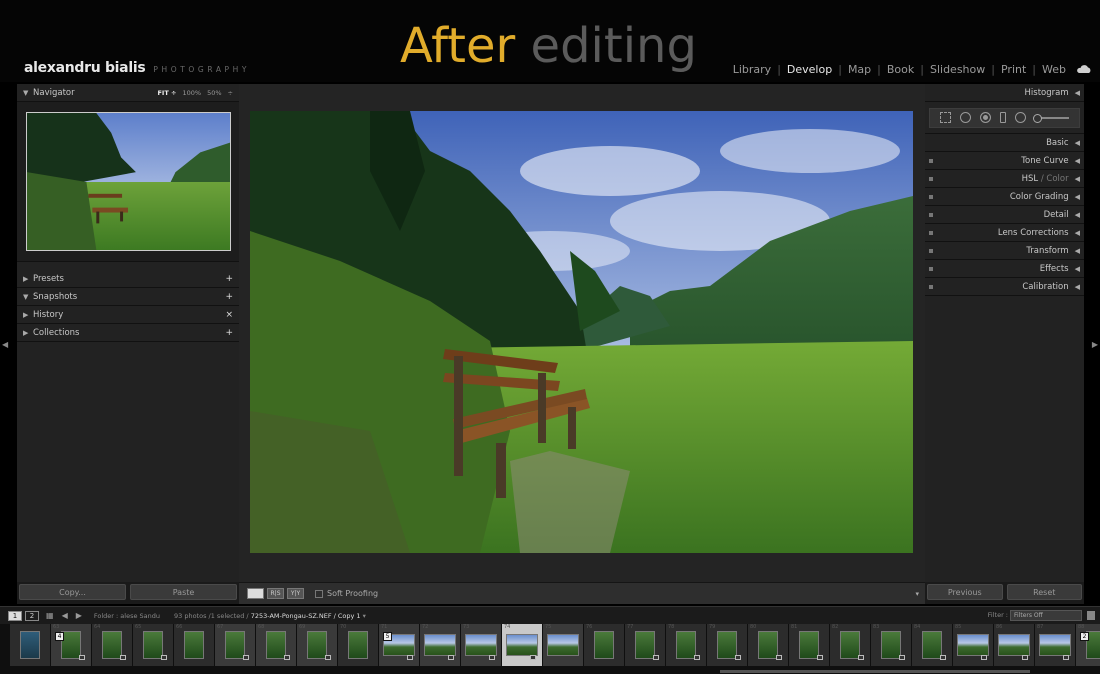 The width and height of the screenshot is (1100, 674). I want to click on grid-icon: ▦, so click(50, 615).